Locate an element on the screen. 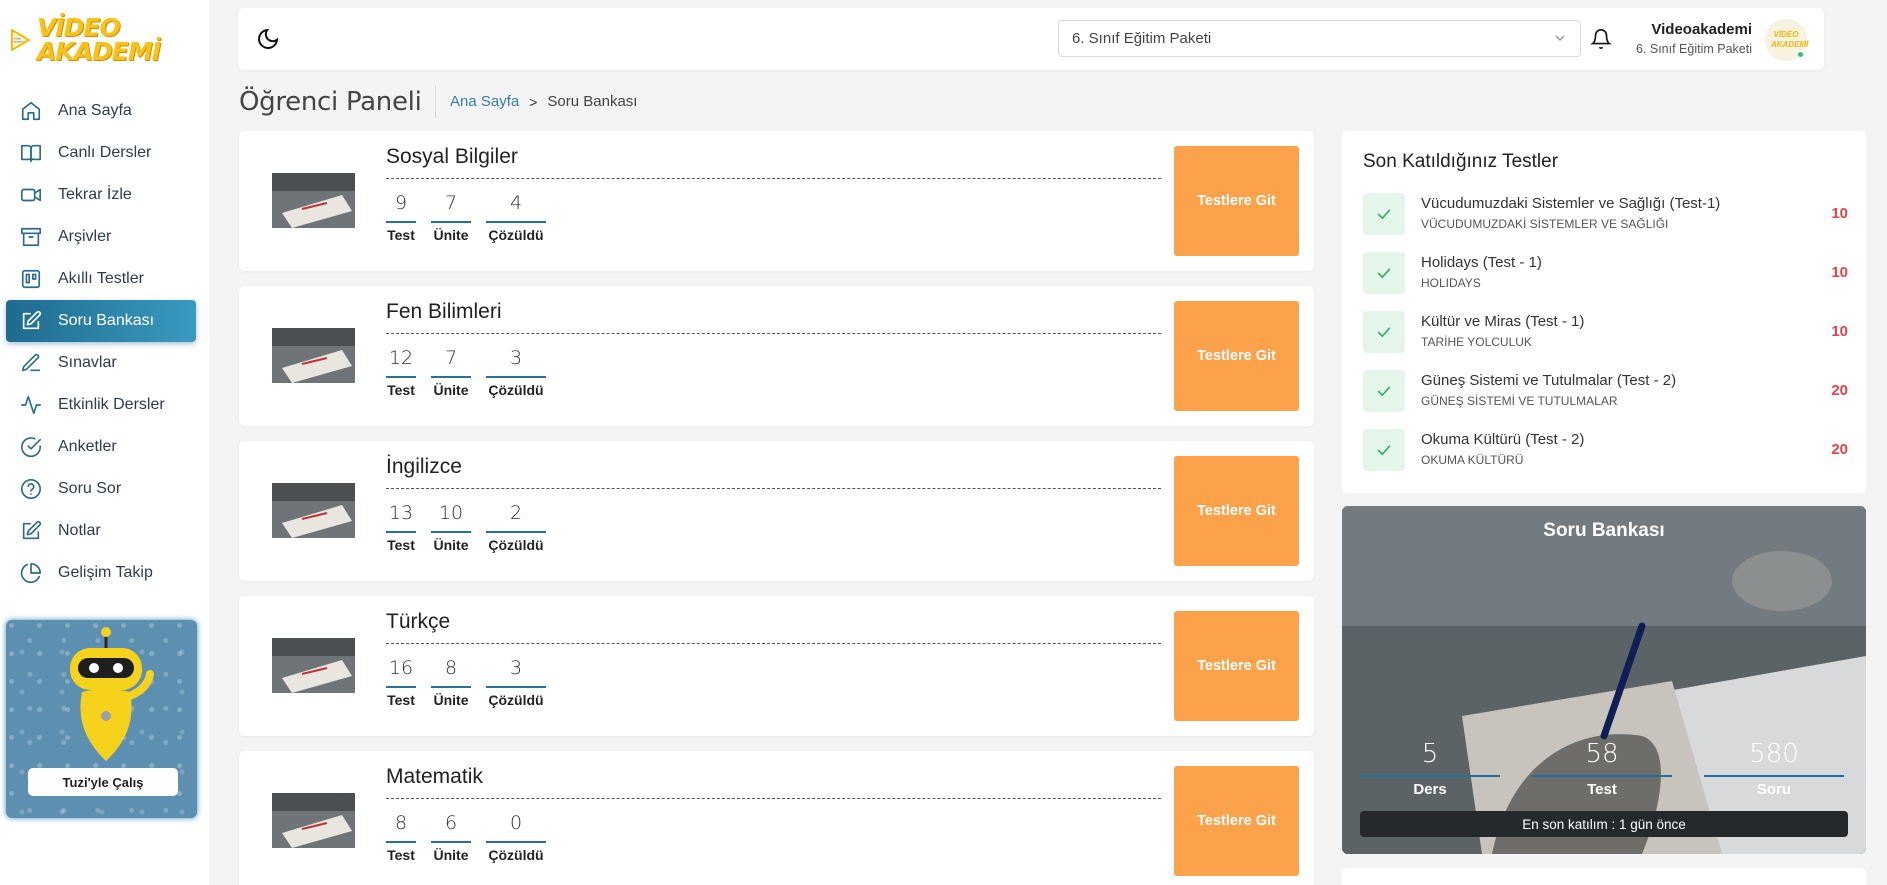  breadcrumb-home-link: Ana Sayfa is located at coordinates (484, 101).